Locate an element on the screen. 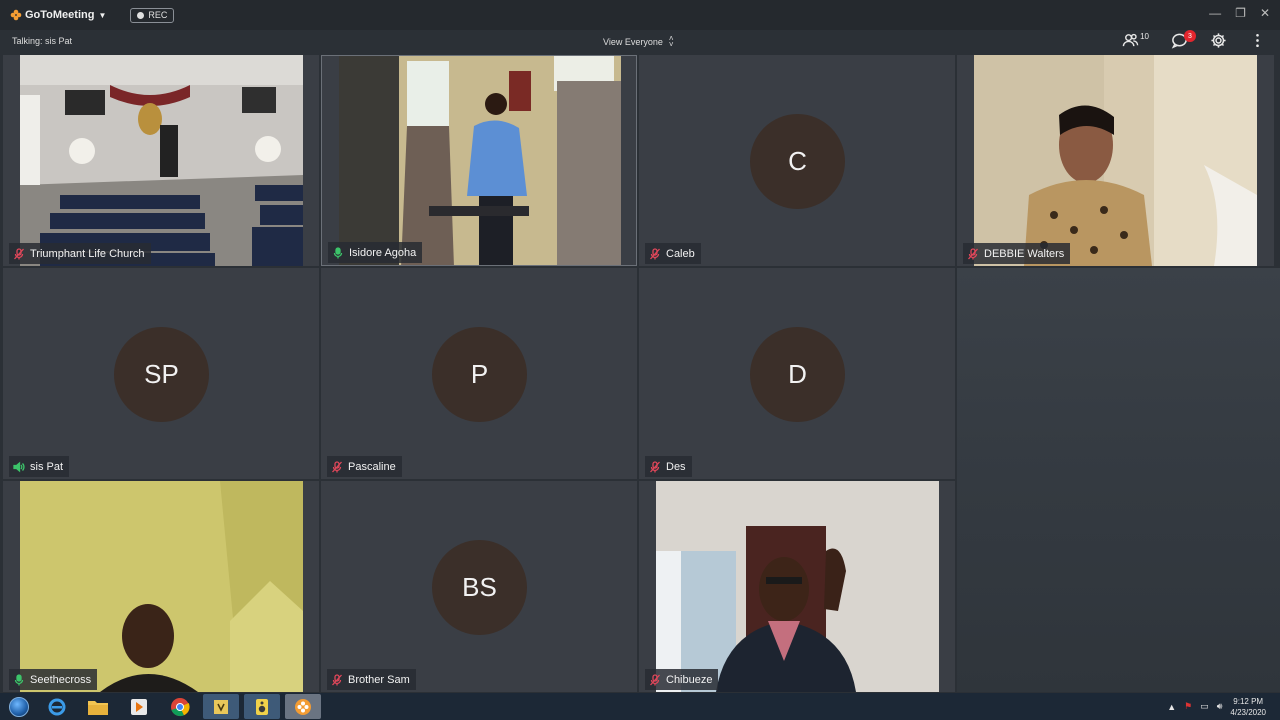 The height and width of the screenshot is (720, 1280). church-video-feed is located at coordinates (161, 160).